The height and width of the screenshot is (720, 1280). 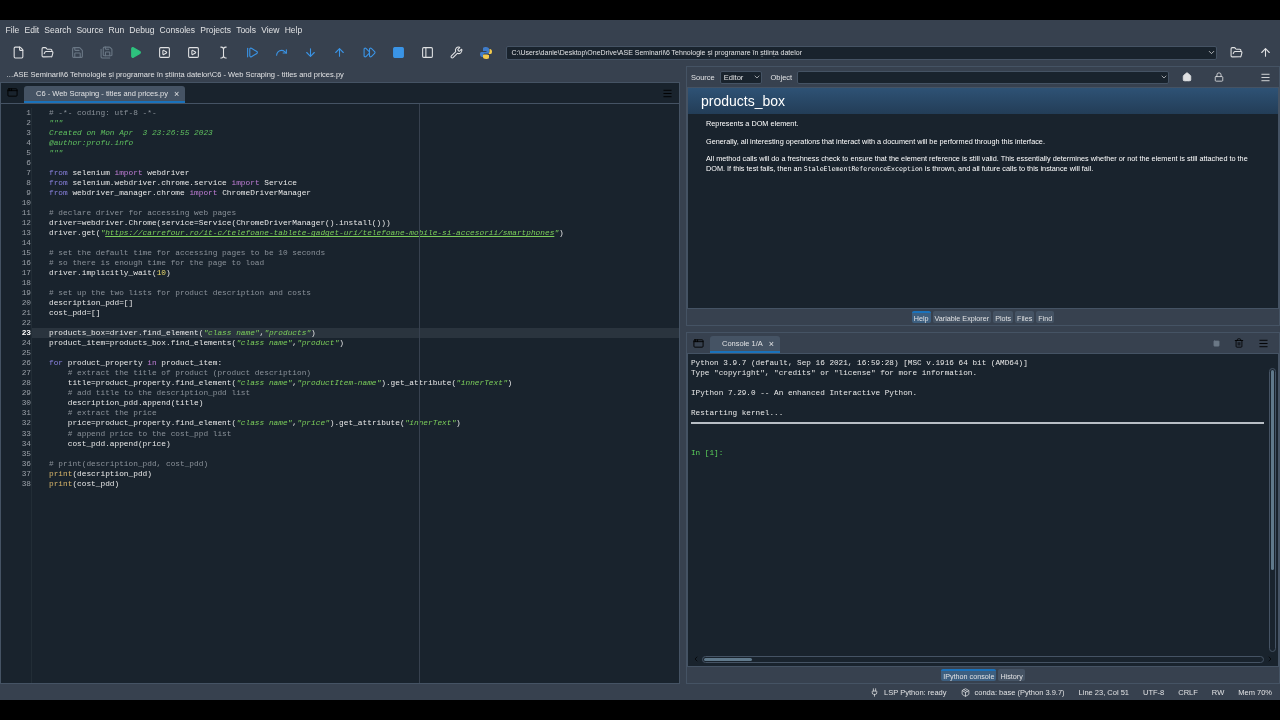 I want to click on plug-icon, so click(x=875, y=692).